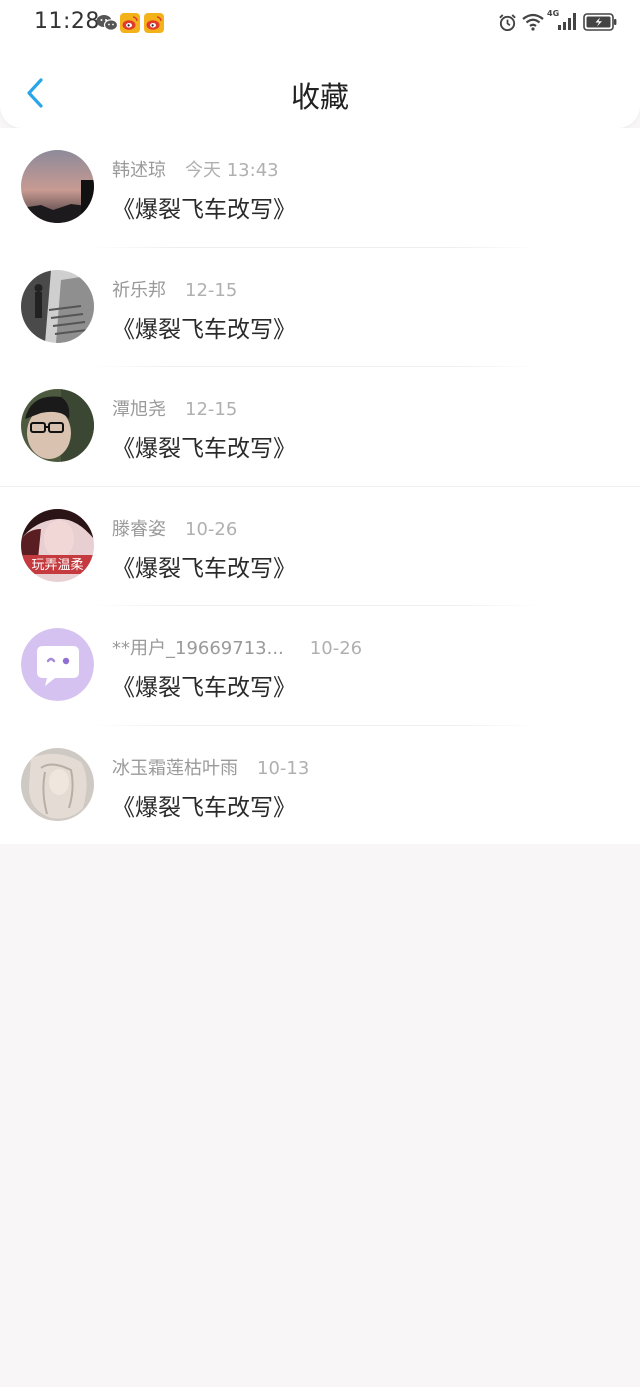 The width and height of the screenshot is (640, 1387). Describe the element at coordinates (139, 170) in the screenshot. I see `user-name: 韩述琼` at that location.